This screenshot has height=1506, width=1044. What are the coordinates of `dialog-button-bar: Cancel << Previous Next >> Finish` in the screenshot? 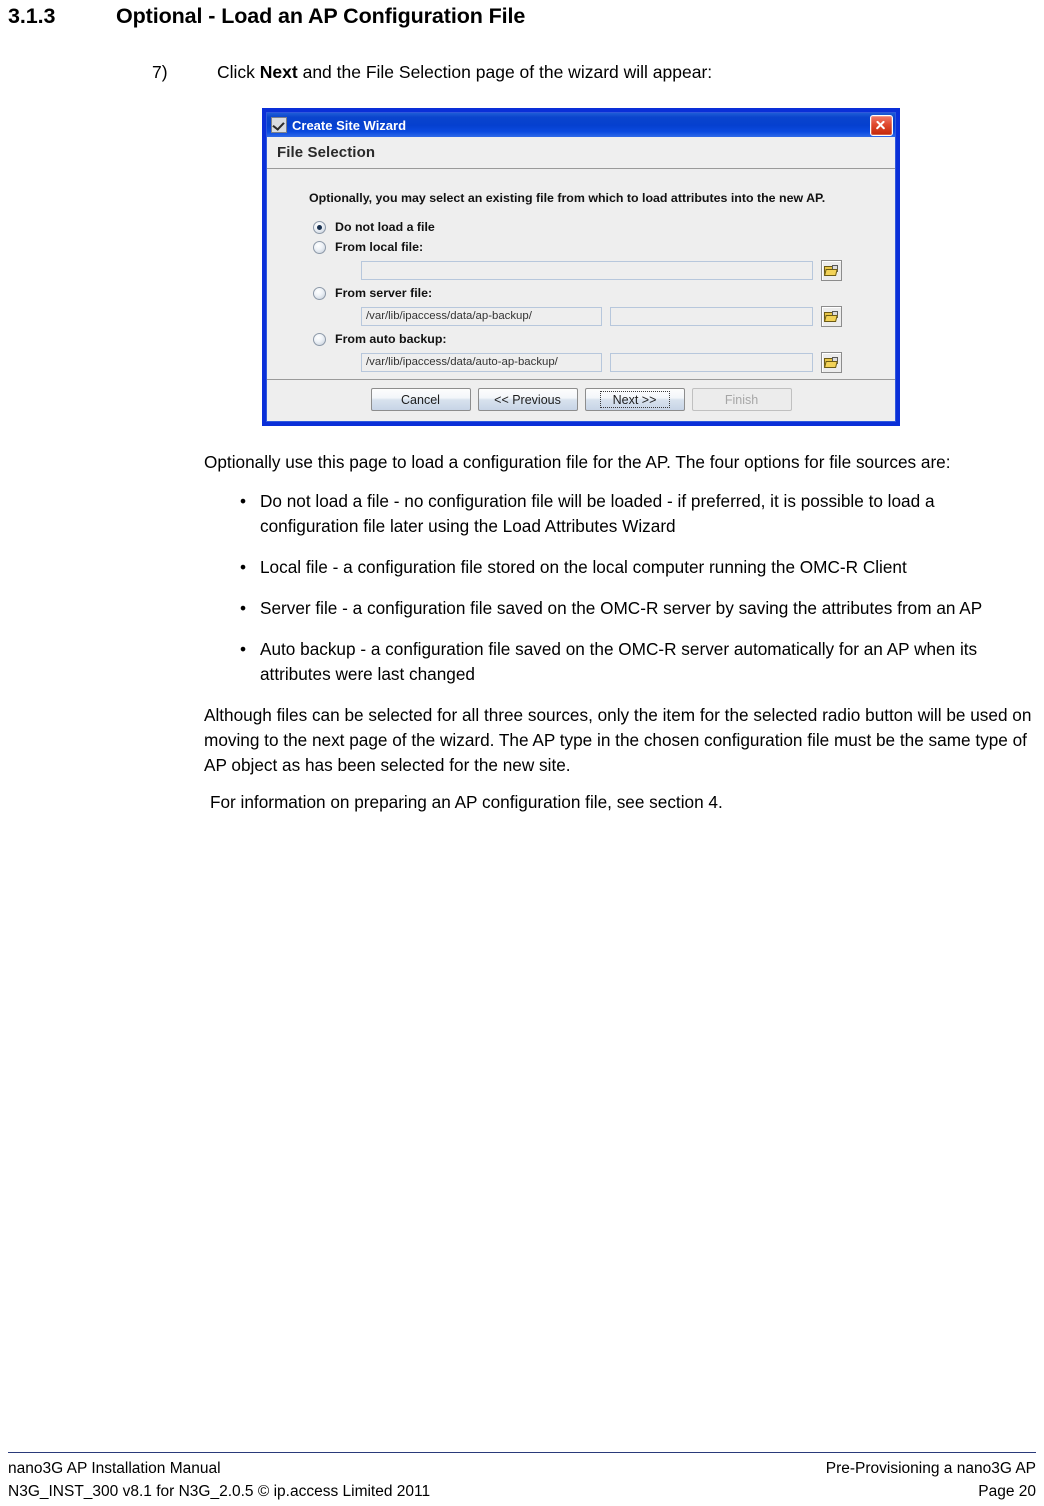 It's located at (581, 400).